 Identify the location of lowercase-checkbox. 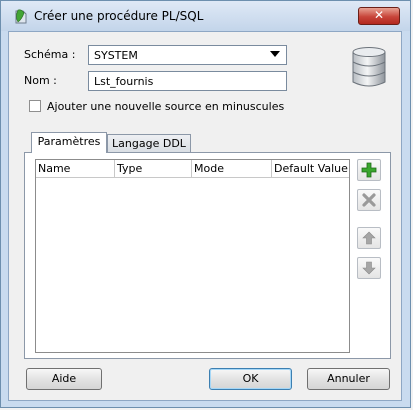
(35, 106).